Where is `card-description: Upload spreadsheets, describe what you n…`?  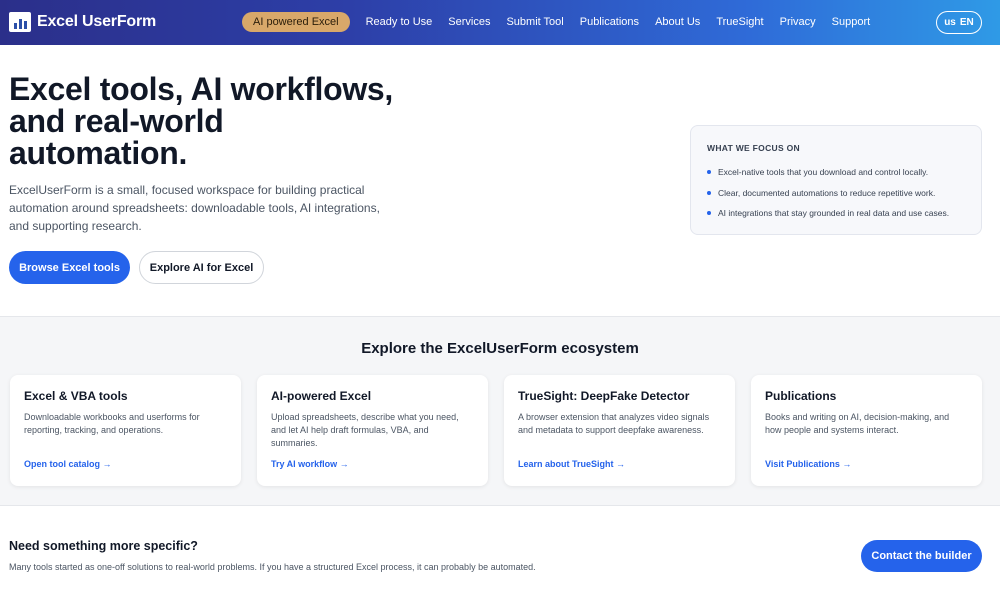 card-description: Upload spreadsheets, describe what you n… is located at coordinates (365, 430).